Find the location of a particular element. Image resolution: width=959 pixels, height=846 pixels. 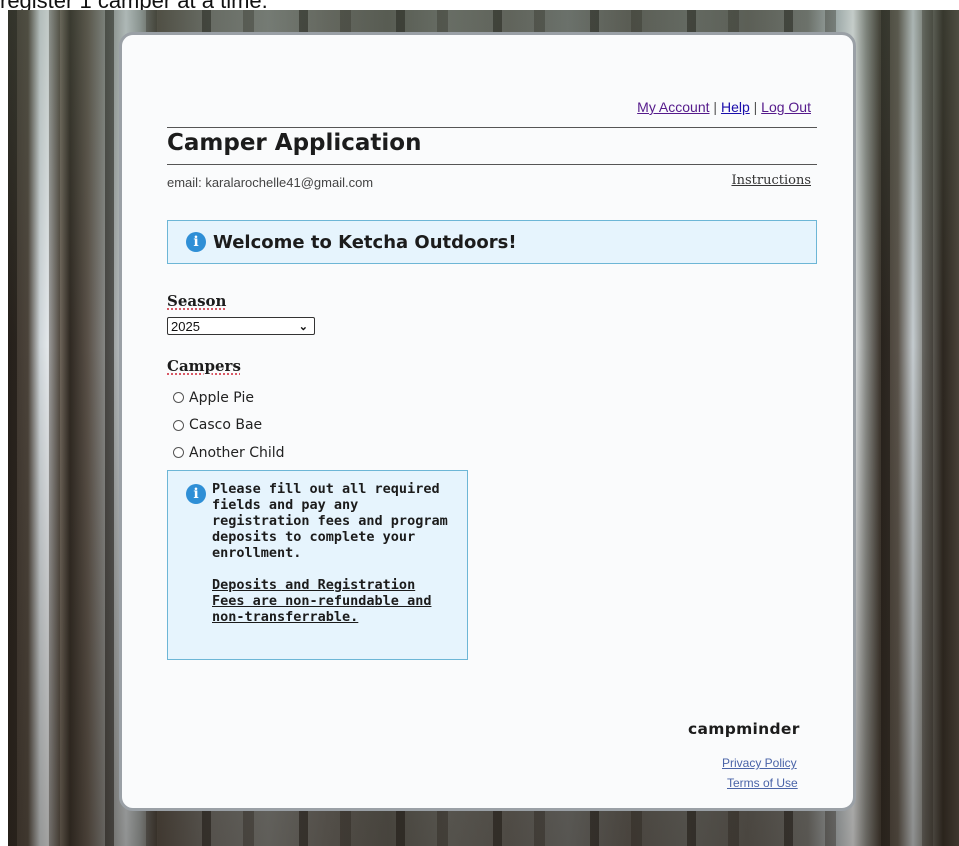

camper-option-apple-pie: Apple Pie is located at coordinates (229, 398).